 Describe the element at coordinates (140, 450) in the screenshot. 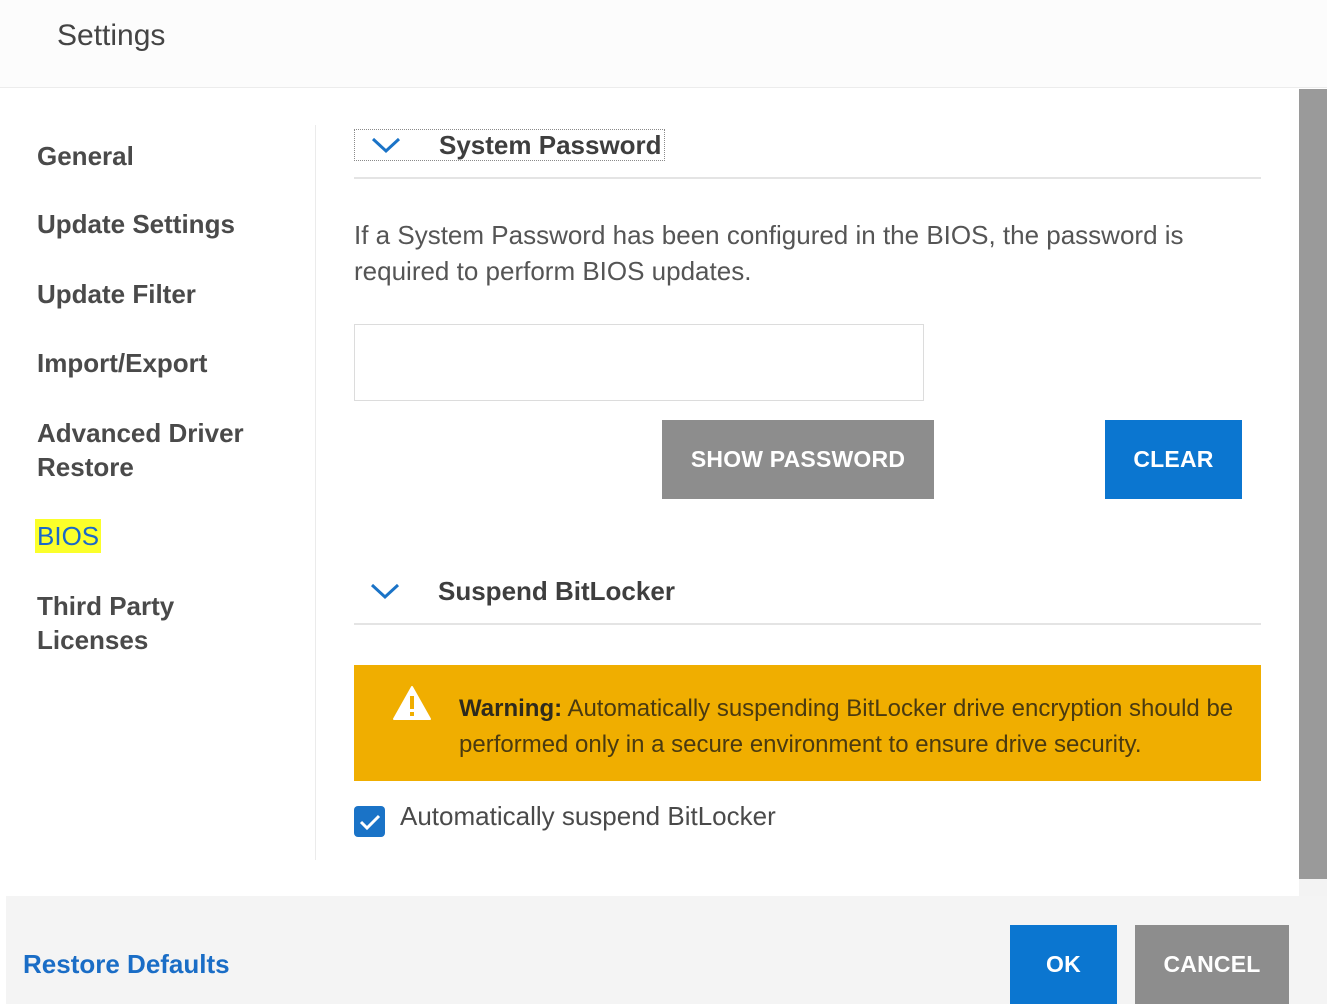

I see `nav-item-advanced-driver-restore: Advanced Driver Restore` at that location.